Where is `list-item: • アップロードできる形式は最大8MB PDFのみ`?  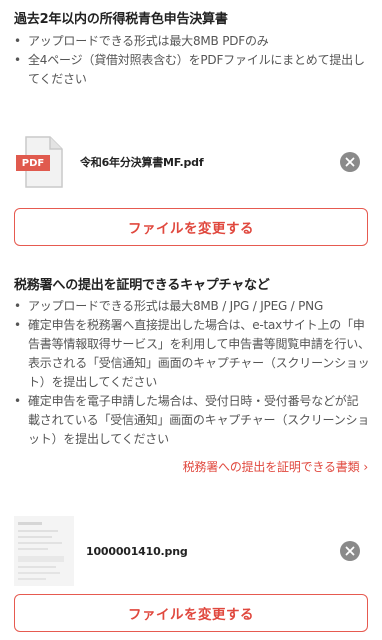
list-item: • アップロードできる形式は最大8MB PDFのみ is located at coordinates (141, 41).